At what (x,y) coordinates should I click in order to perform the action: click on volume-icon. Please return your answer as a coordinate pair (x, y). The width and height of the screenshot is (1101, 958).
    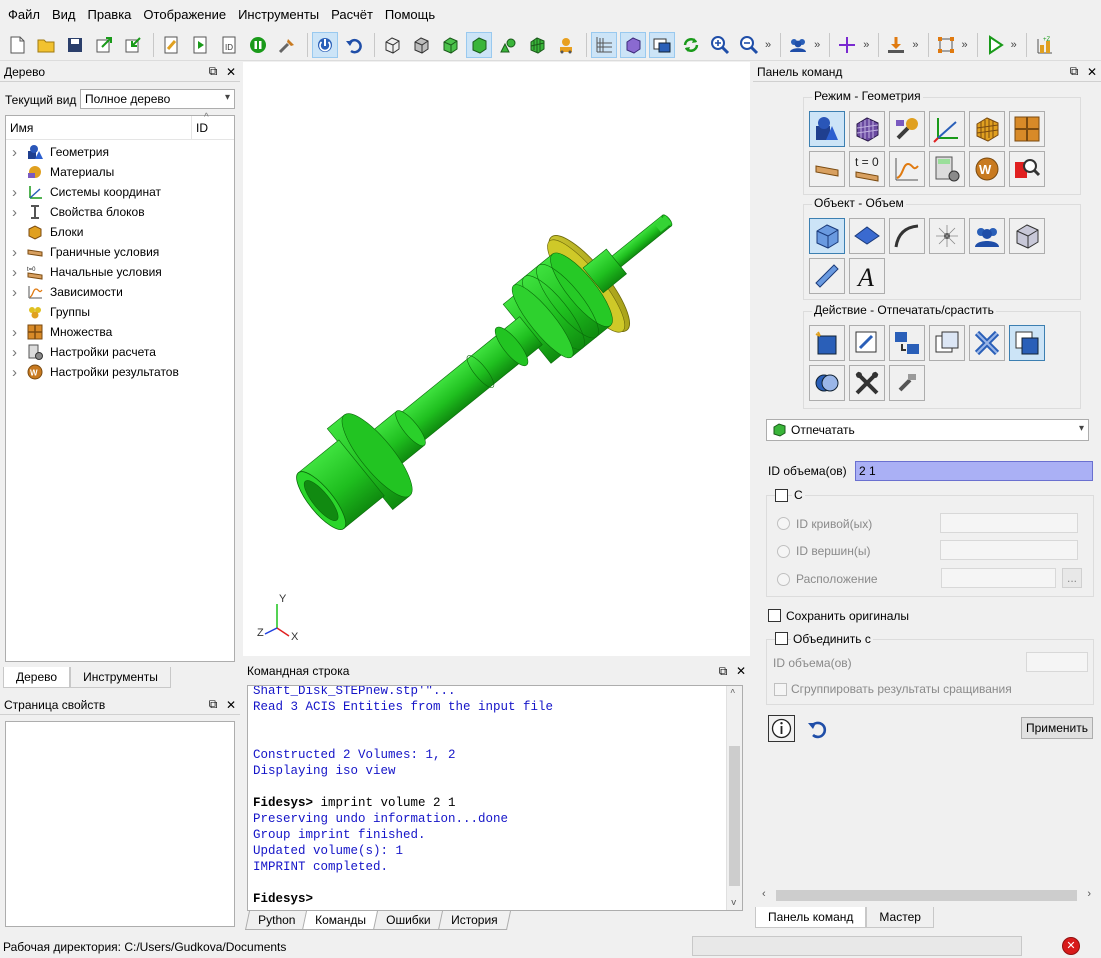
    Looking at the image, I should click on (508, 45).